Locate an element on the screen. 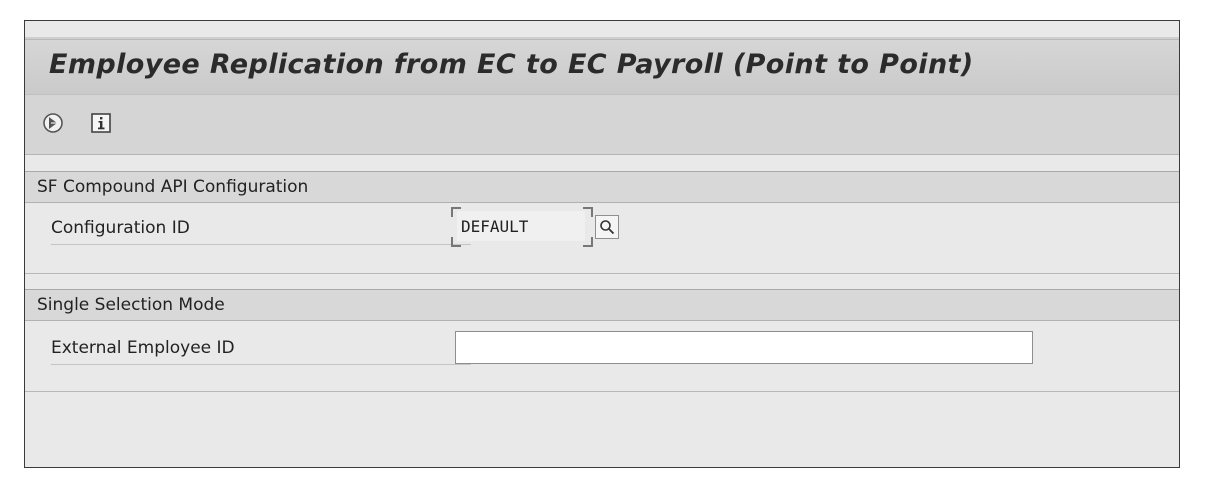 The height and width of the screenshot is (495, 1205). section-header-sf-compound-api: SF Compound API Configuration is located at coordinates (602, 187).